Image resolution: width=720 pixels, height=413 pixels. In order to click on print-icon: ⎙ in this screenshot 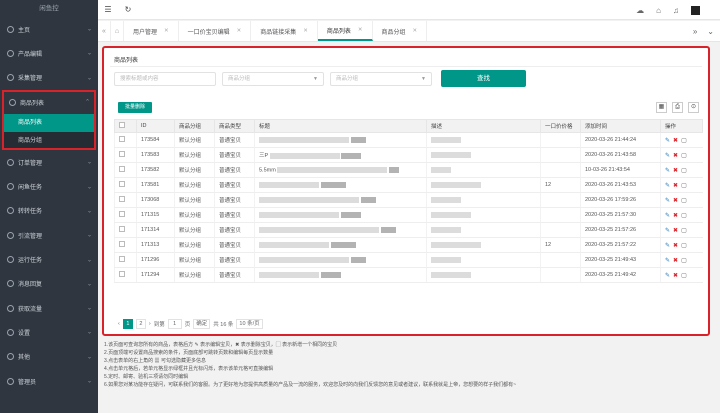, I will do `click(677, 107)`.